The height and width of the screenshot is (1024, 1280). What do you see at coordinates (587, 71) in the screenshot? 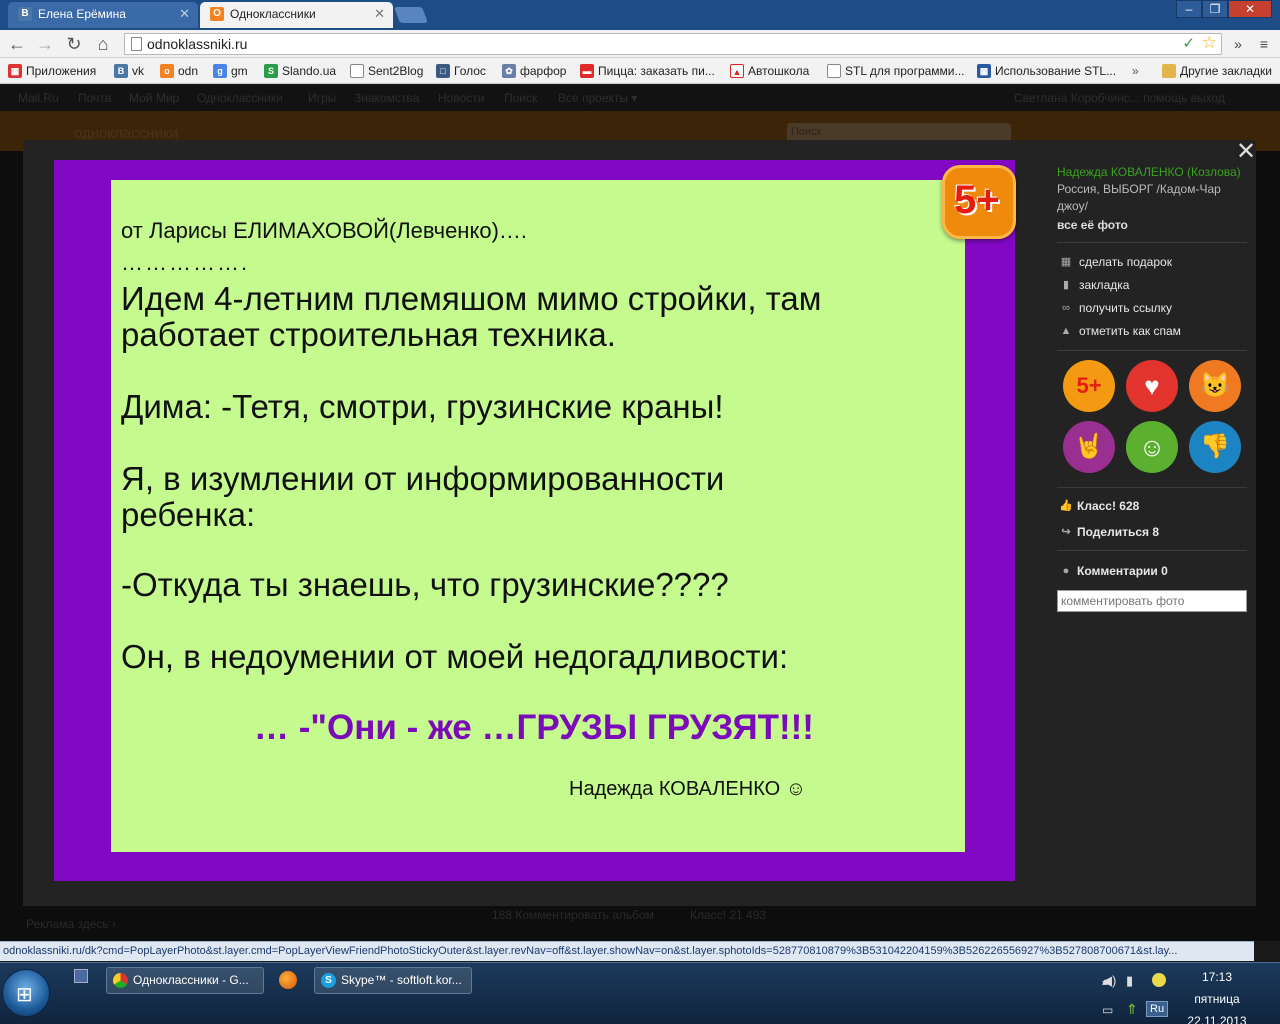
I see `pizza-icon: ▬` at bounding box center [587, 71].